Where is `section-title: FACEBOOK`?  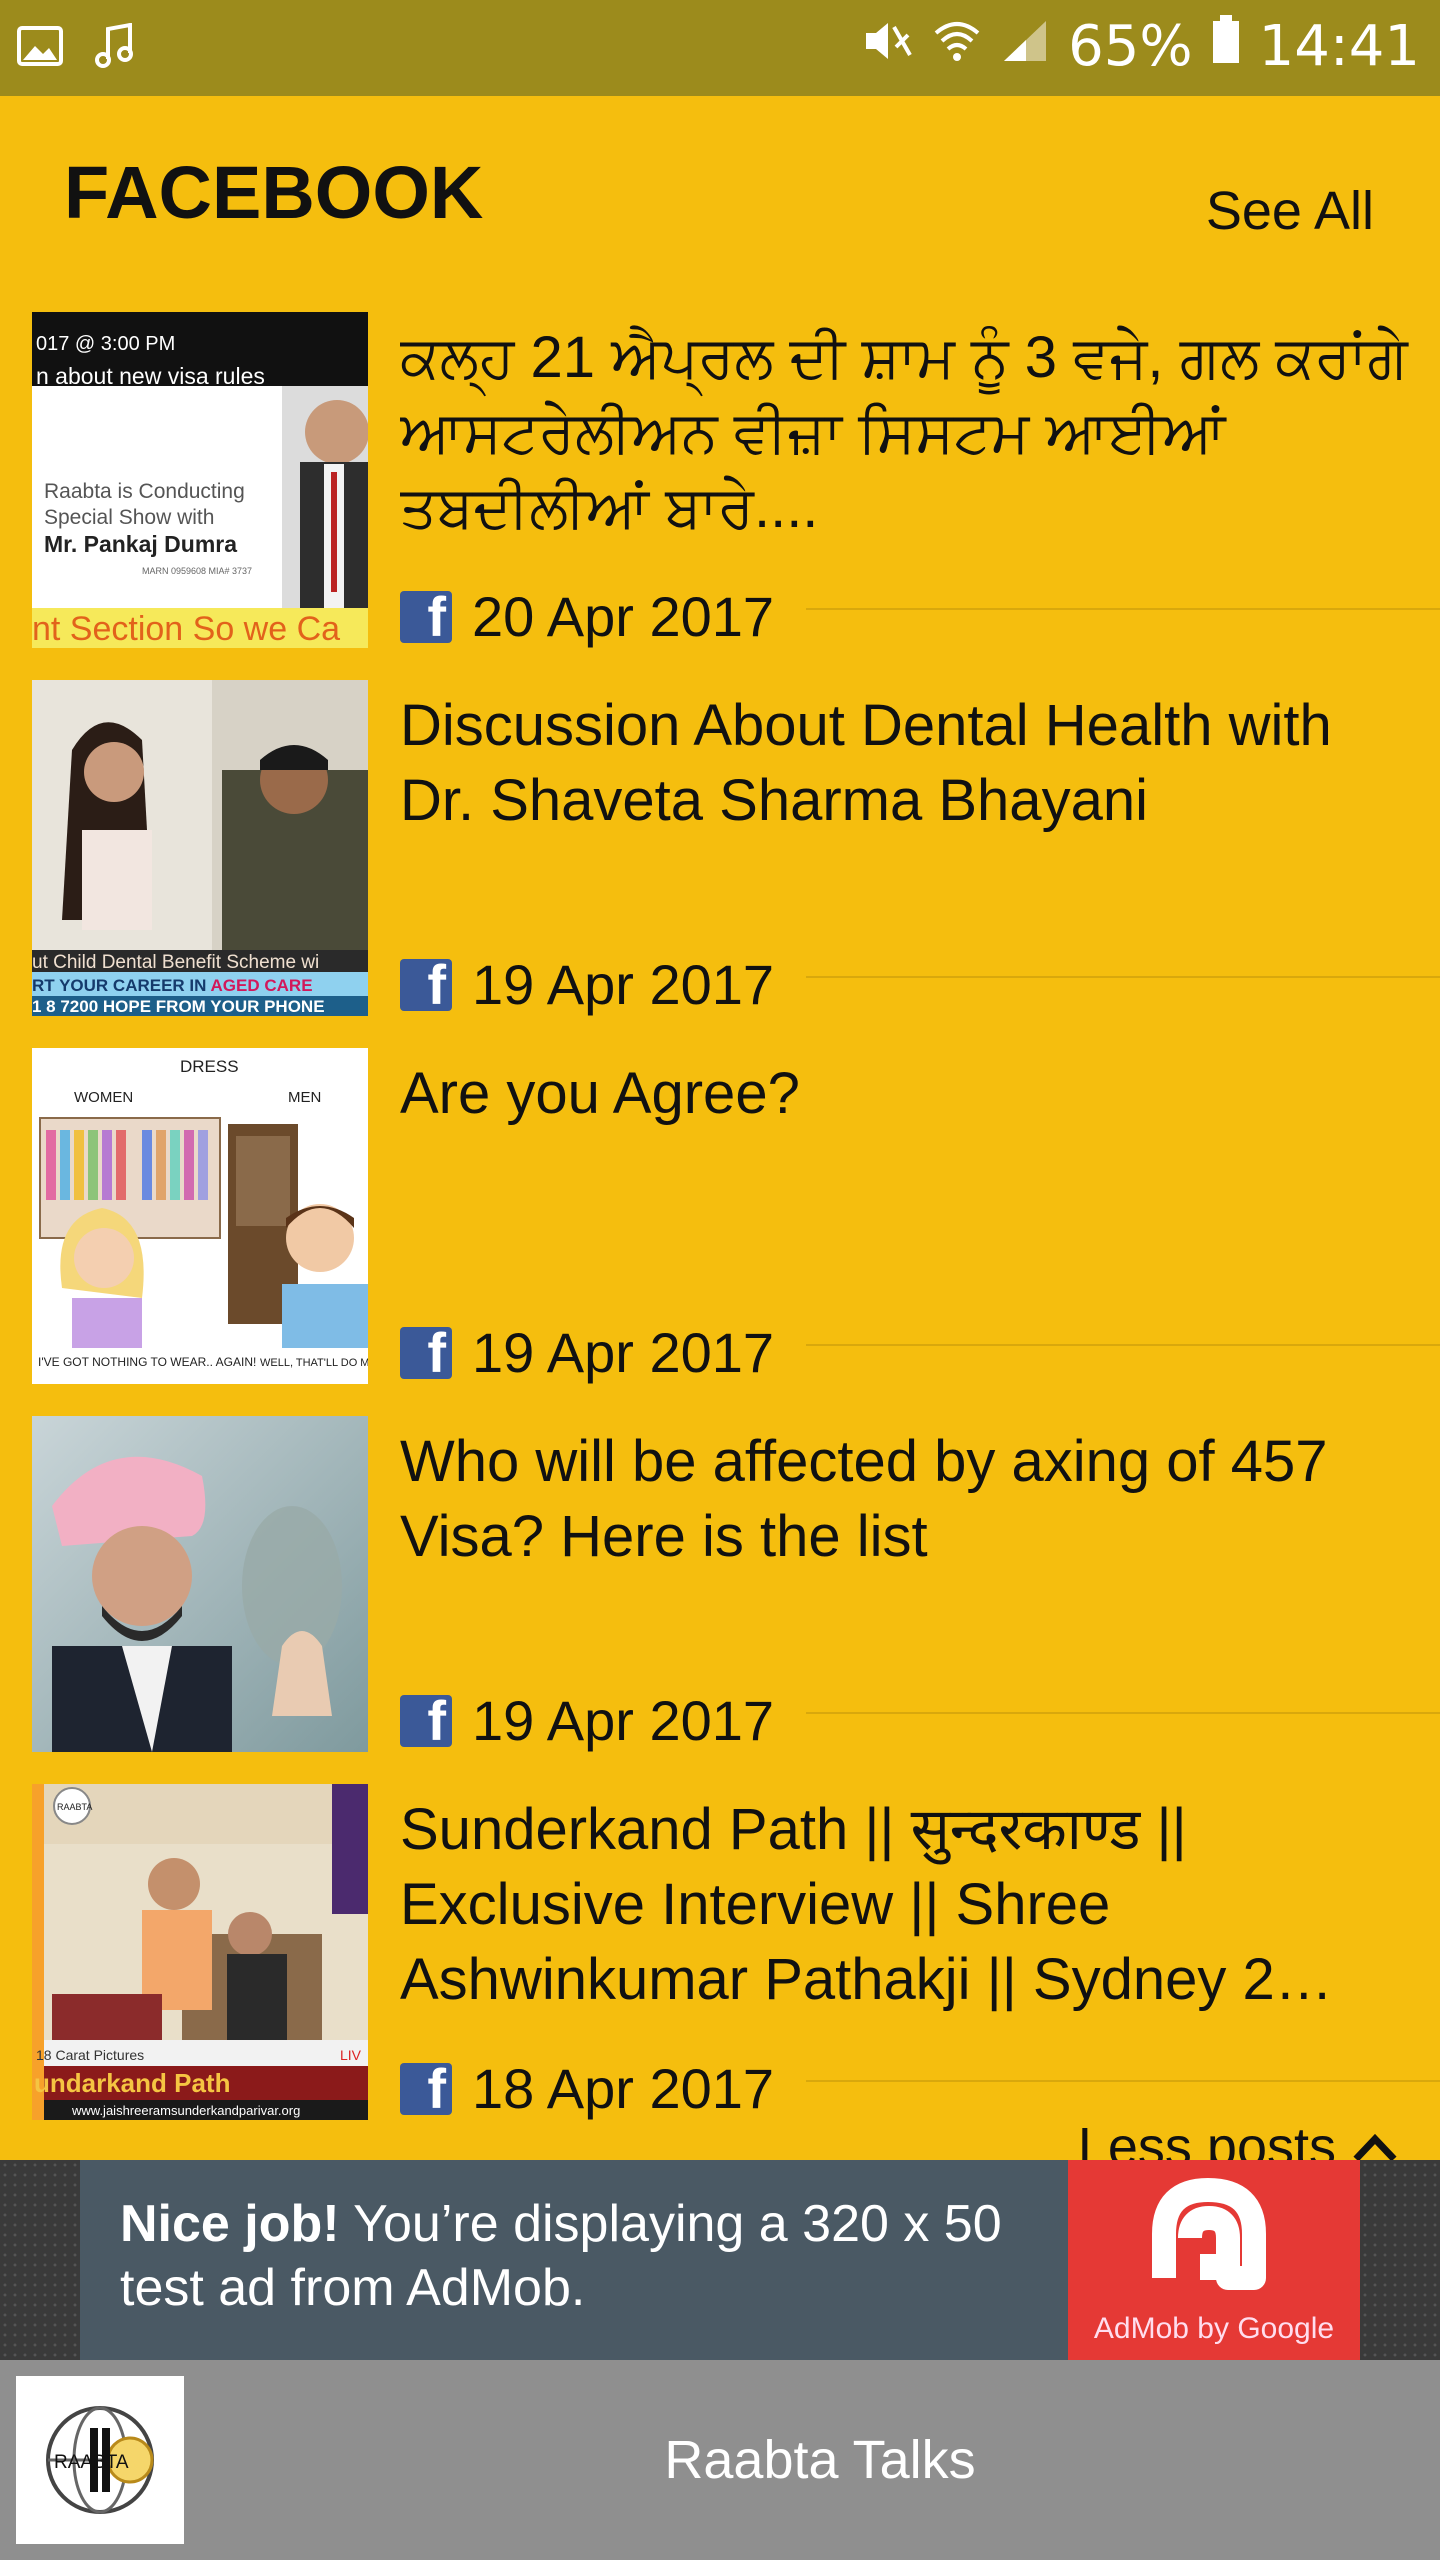
section-title: FACEBOOK is located at coordinates (274, 192).